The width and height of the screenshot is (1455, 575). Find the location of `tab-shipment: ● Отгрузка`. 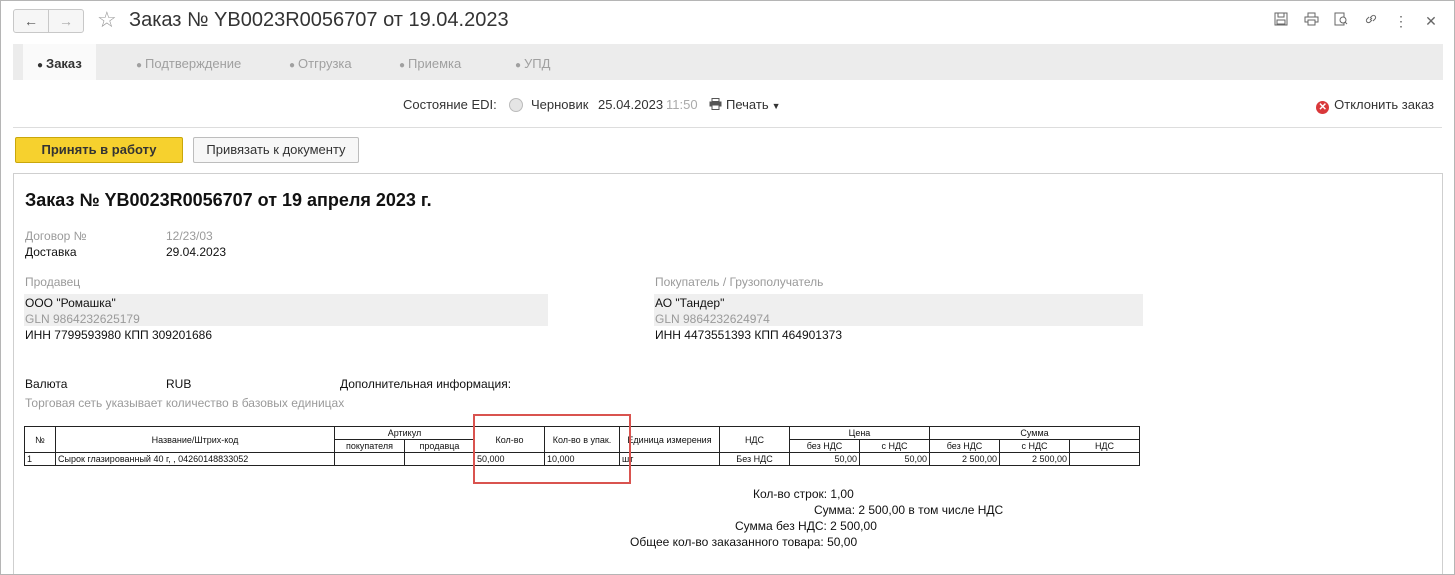

tab-shipment: ● Отгрузка is located at coordinates (320, 62).